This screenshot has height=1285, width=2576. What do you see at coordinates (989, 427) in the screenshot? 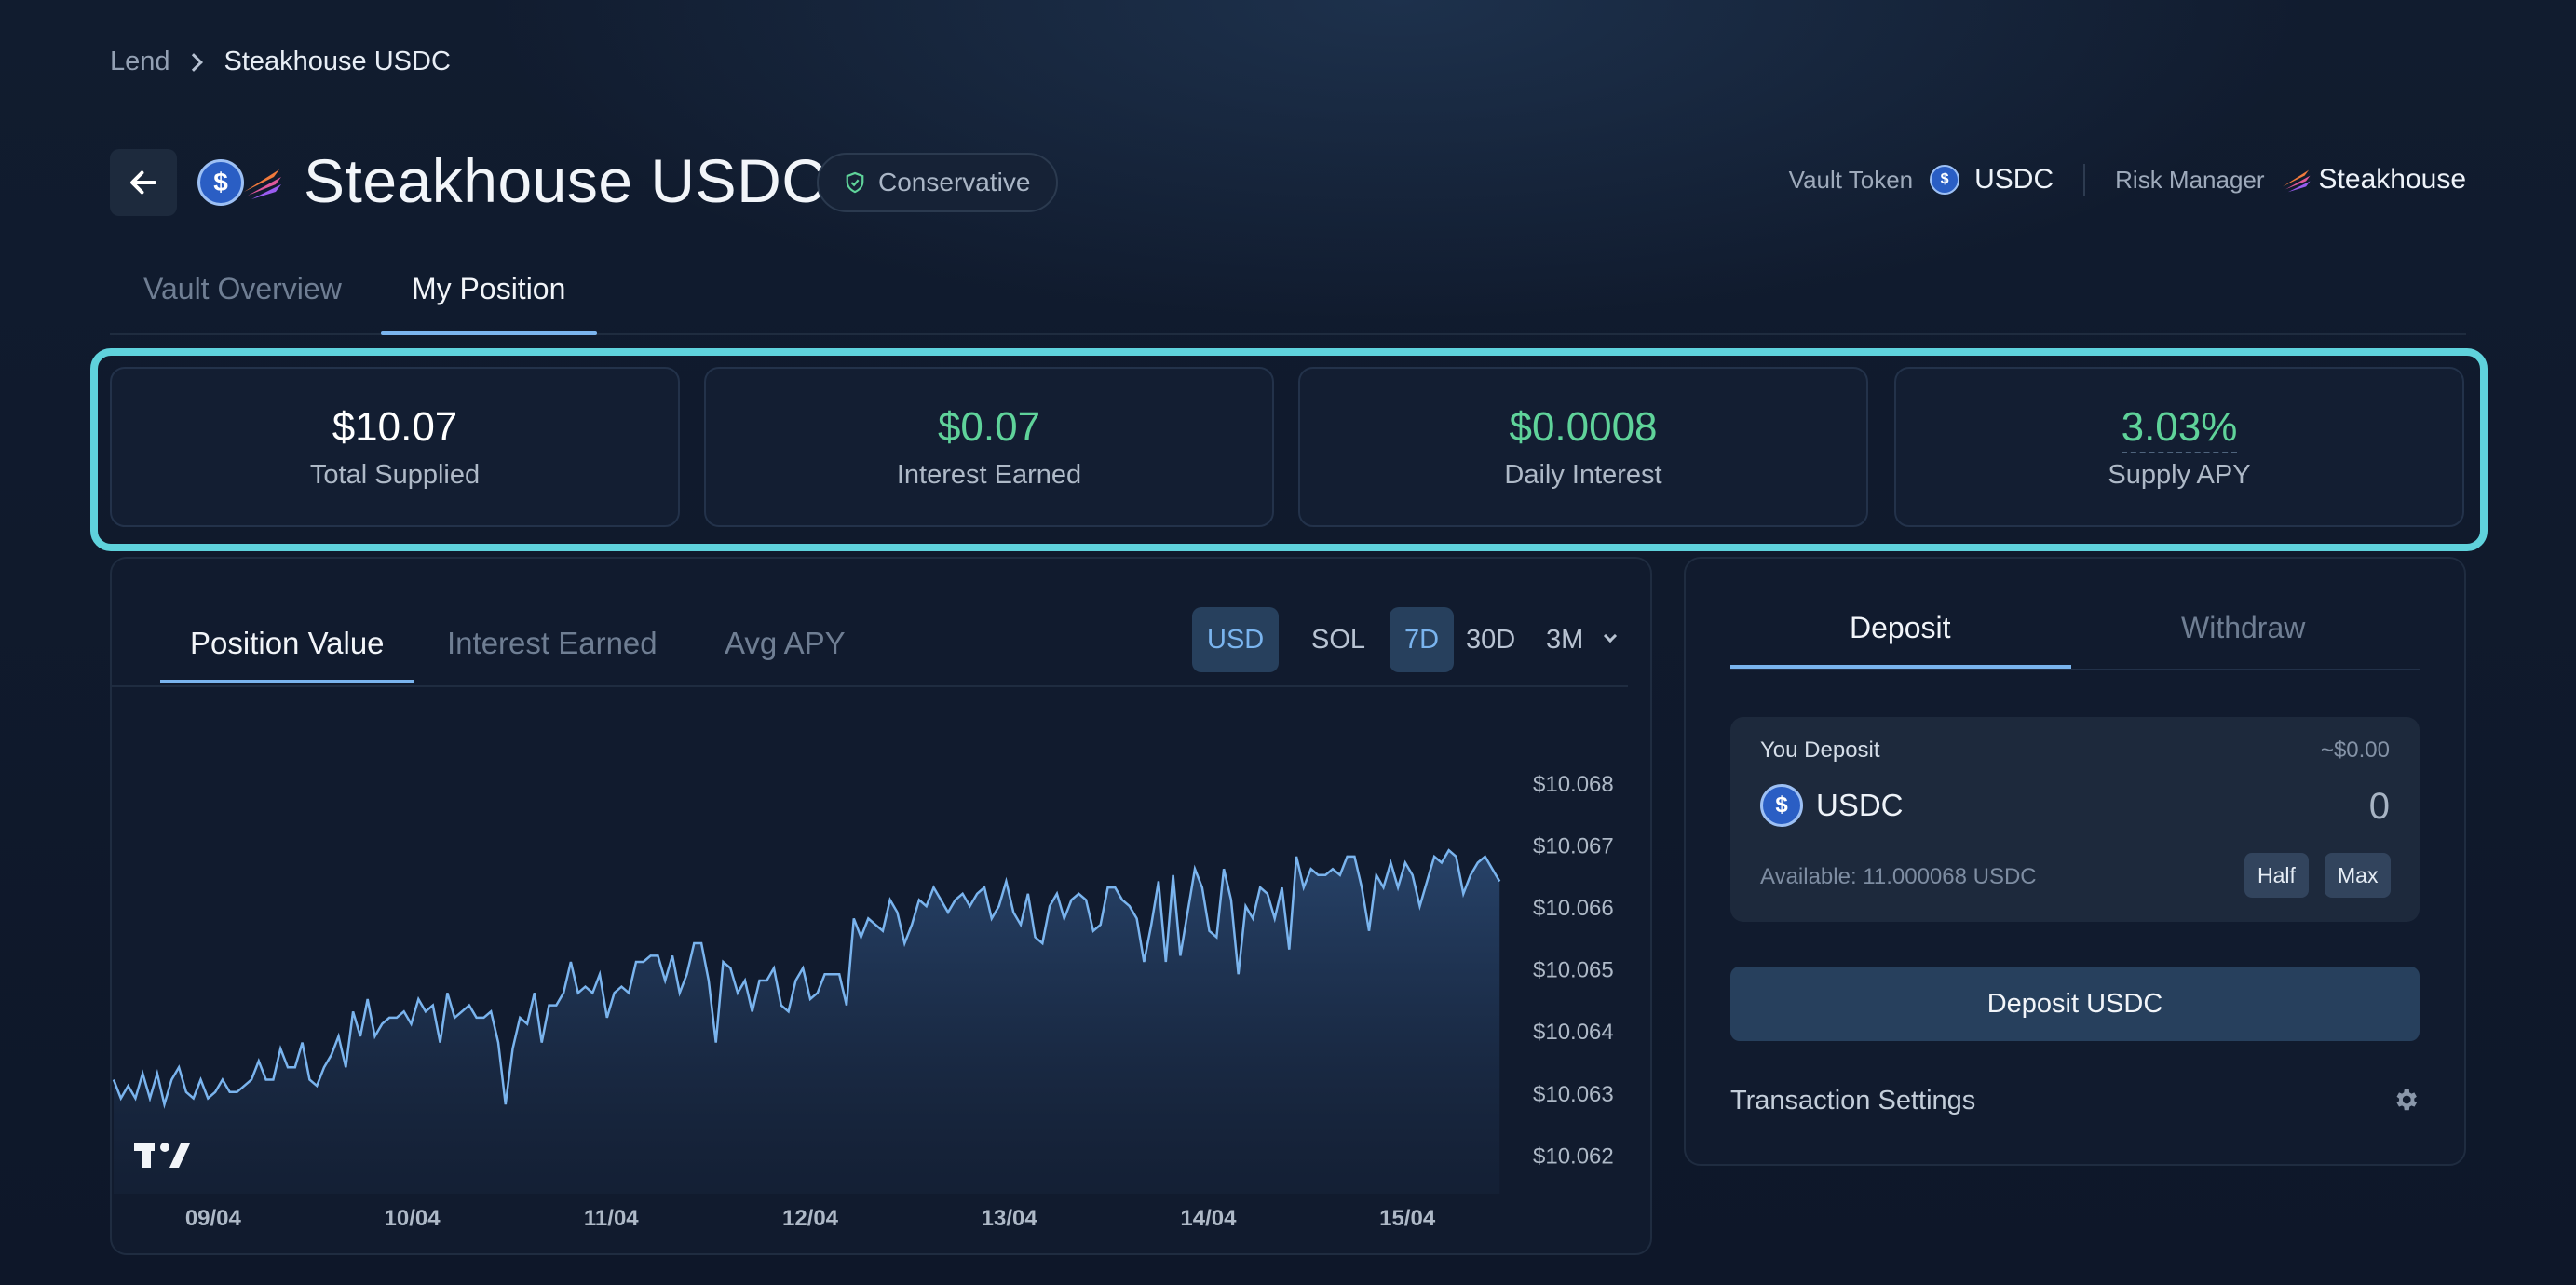
I see `stat-value: $0.07` at bounding box center [989, 427].